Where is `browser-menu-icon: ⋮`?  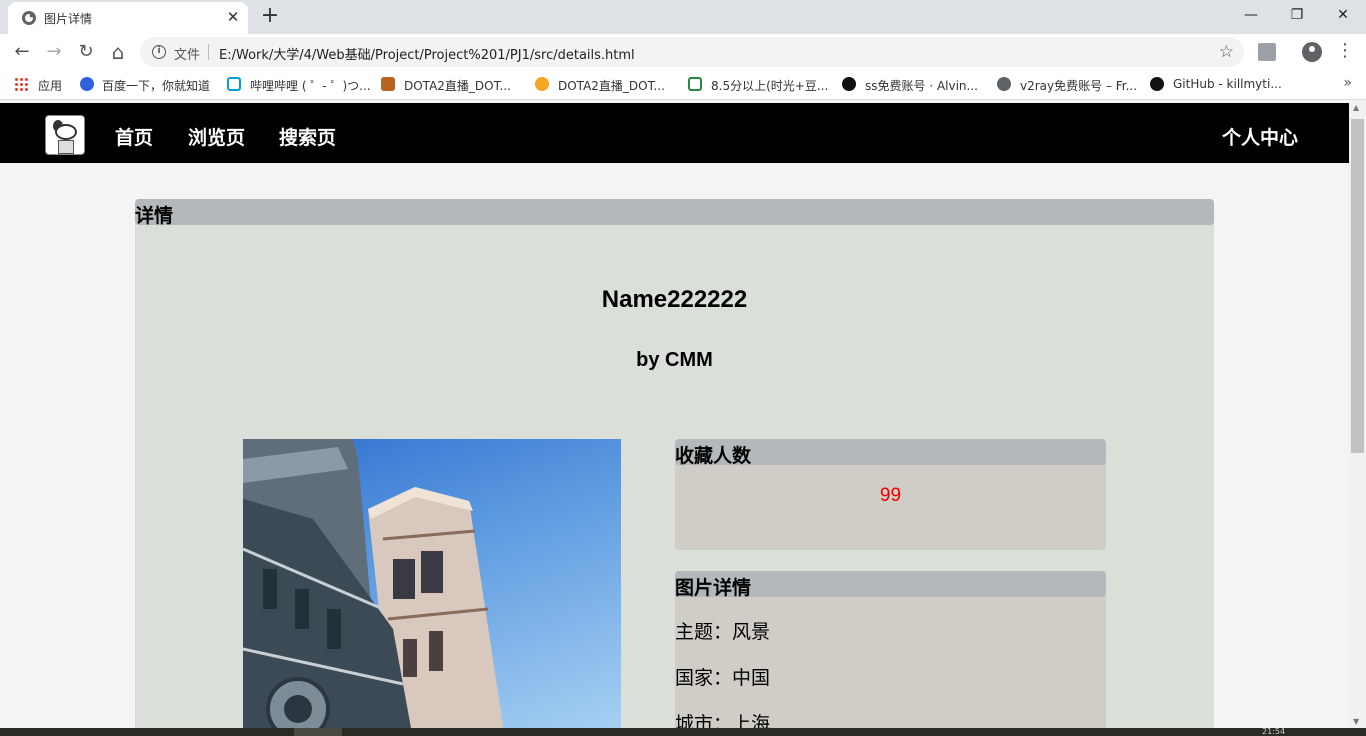 browser-menu-icon: ⋮ is located at coordinates (1345, 50).